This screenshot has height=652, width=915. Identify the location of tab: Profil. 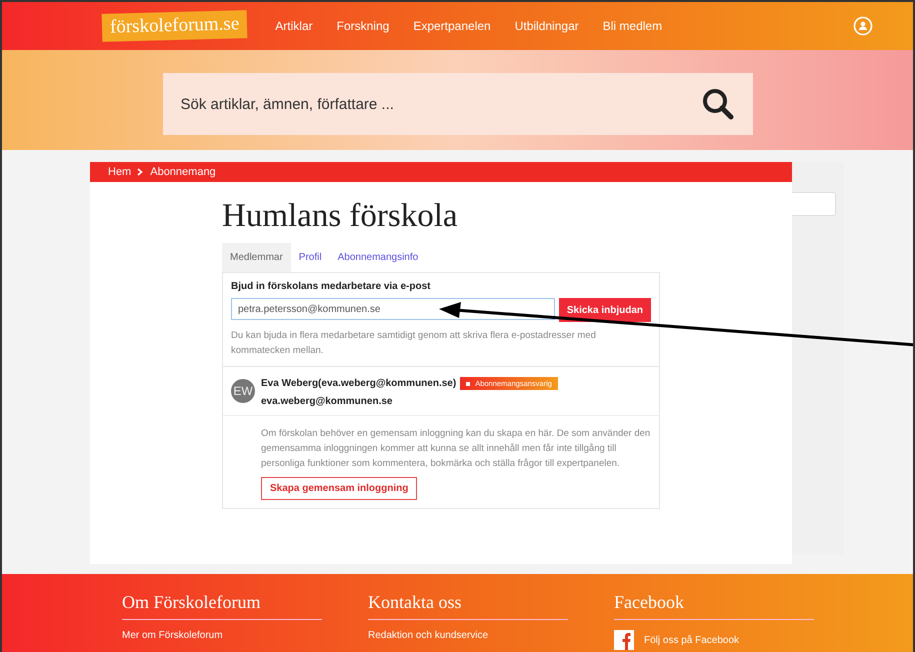
(310, 257).